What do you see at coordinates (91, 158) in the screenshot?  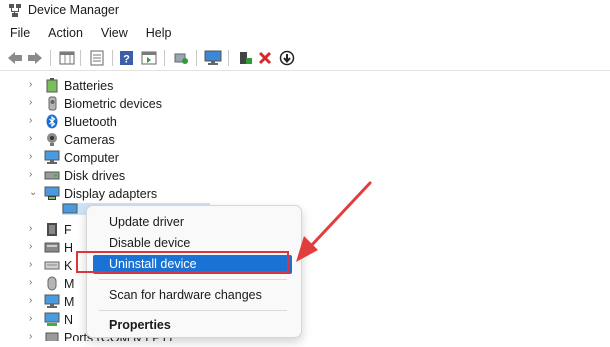 I see `tree-item-label: Computer` at bounding box center [91, 158].